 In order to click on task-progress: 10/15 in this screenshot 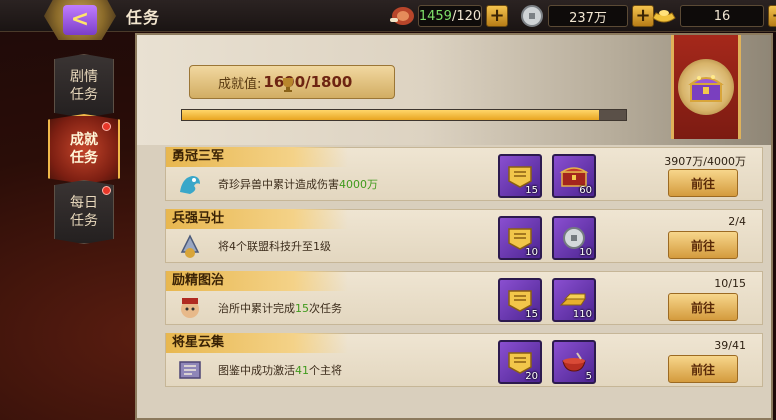, I will do `click(730, 283)`.